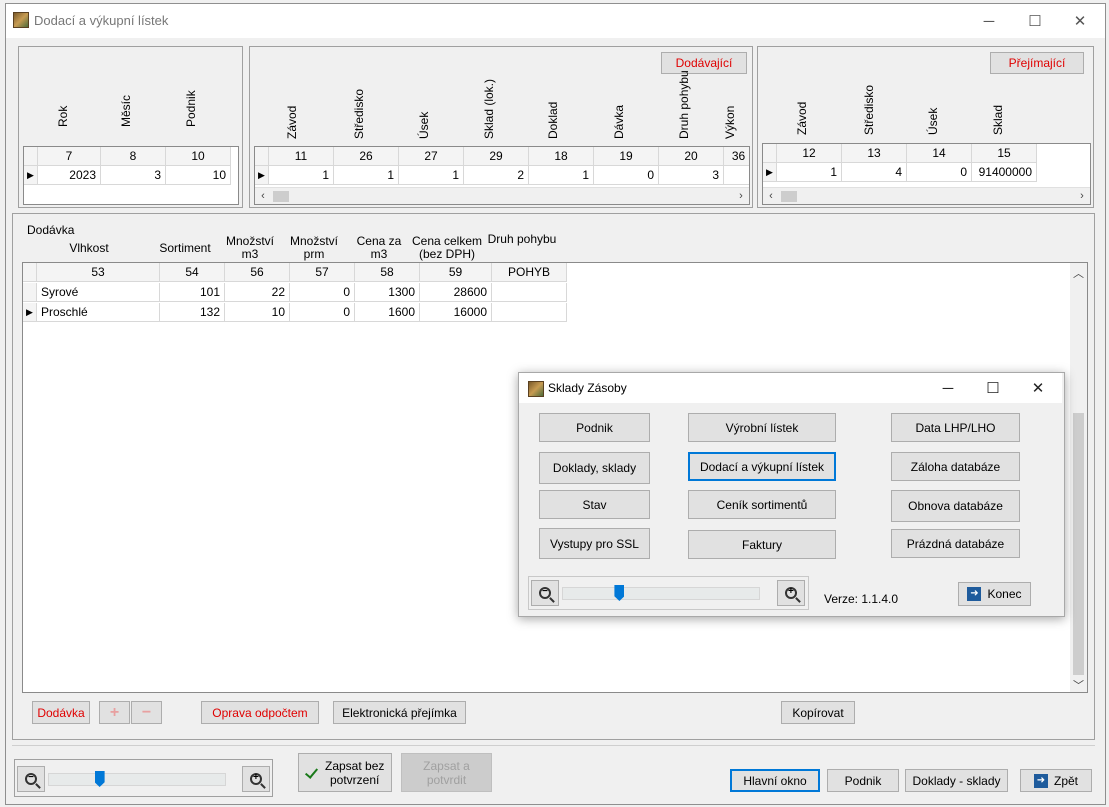 This screenshot has width=1109, height=807. Describe the element at coordinates (594, 504) in the screenshot. I see `stav-button: Stav` at that location.